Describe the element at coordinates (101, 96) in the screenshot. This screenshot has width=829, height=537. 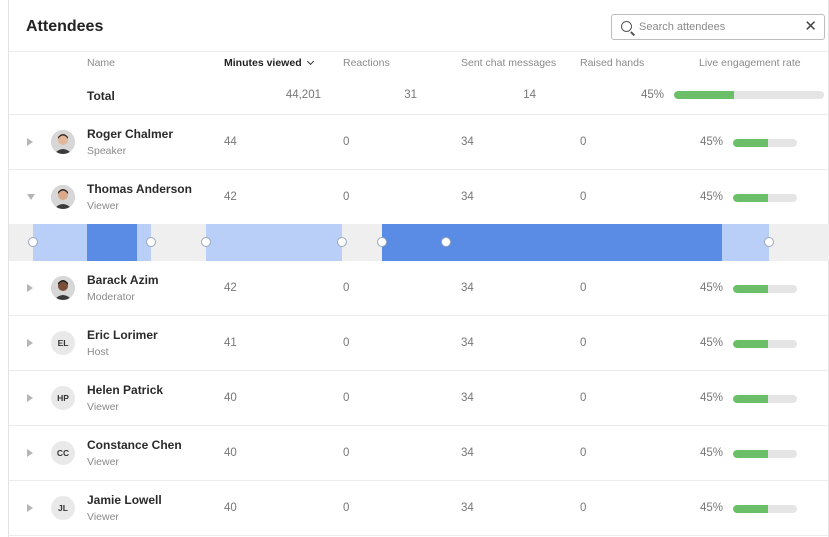
I see `total-label: Total` at that location.